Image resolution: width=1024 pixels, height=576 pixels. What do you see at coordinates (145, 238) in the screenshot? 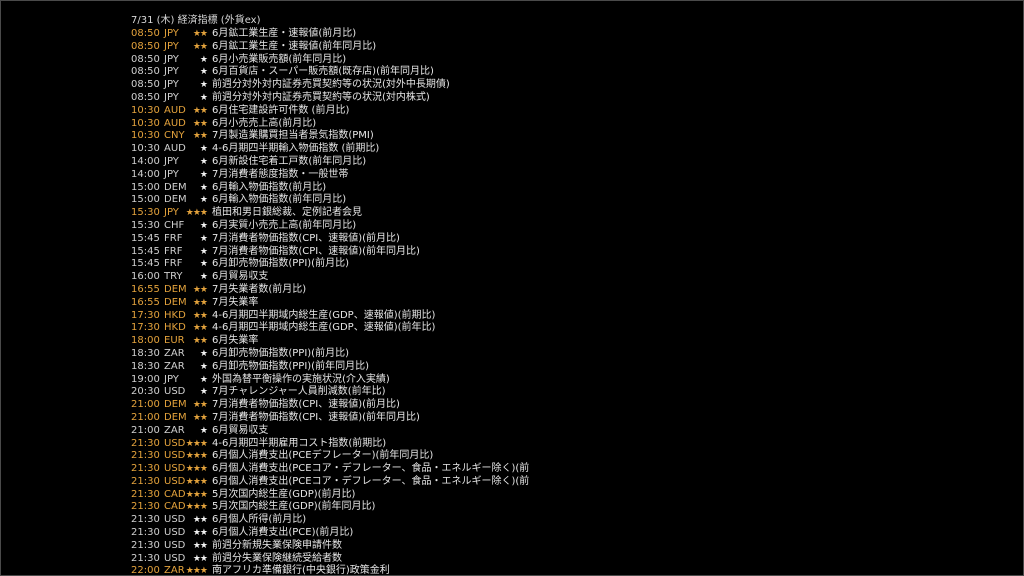
I see `indicator-time: 15:45` at bounding box center [145, 238].